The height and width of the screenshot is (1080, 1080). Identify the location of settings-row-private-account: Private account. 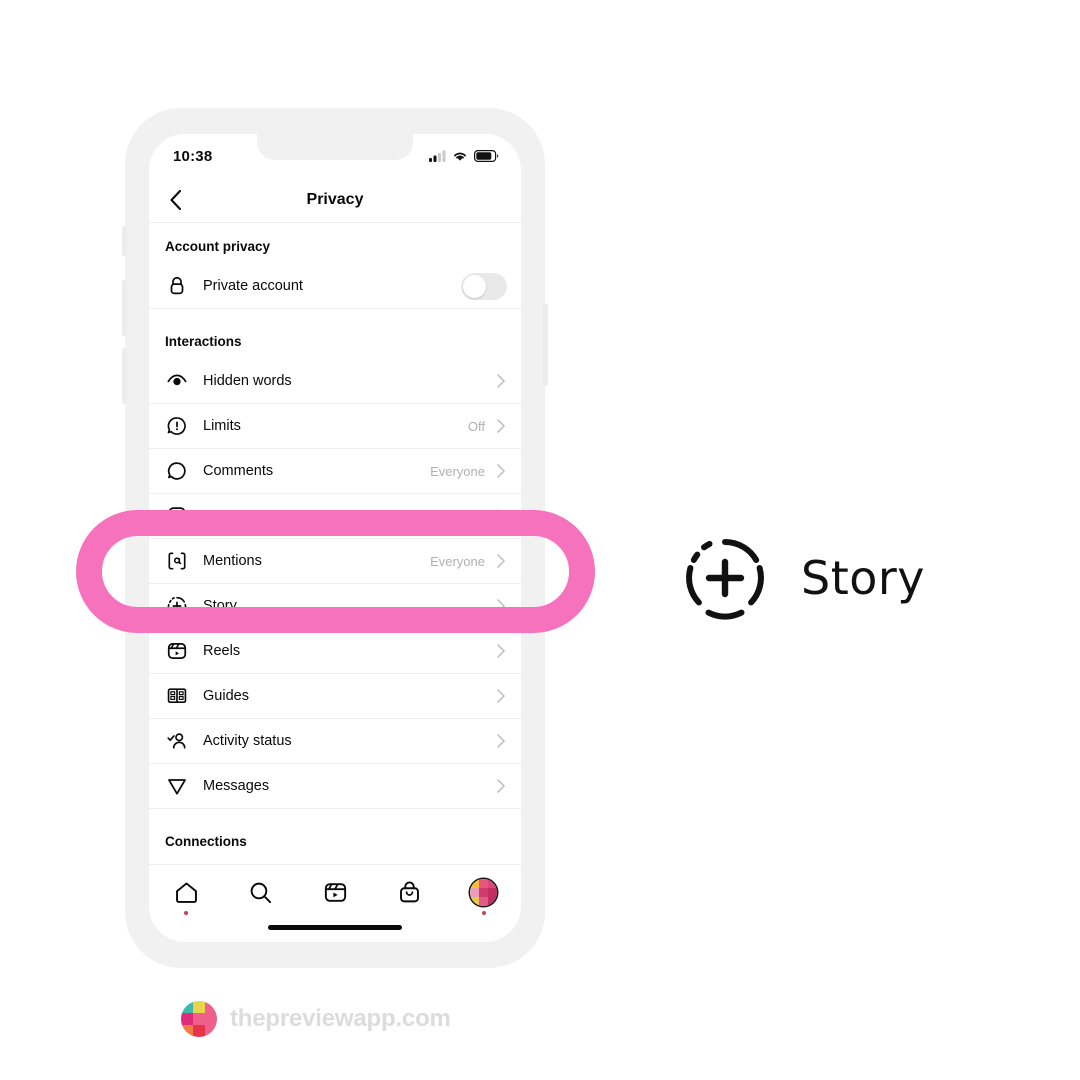
(335, 286).